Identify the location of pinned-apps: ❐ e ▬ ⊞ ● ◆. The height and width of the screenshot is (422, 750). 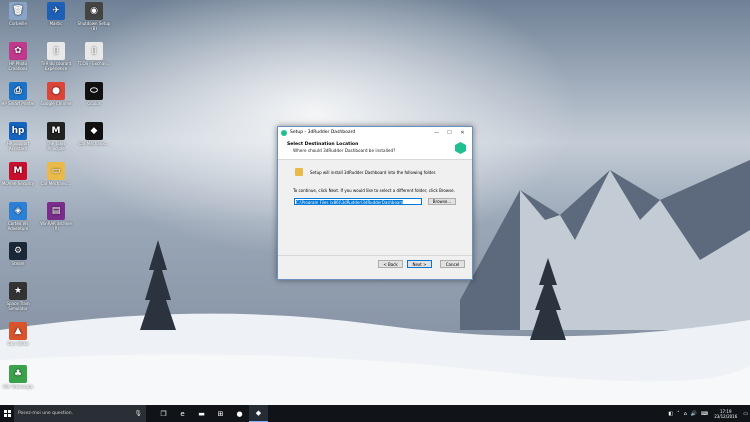
(211, 413).